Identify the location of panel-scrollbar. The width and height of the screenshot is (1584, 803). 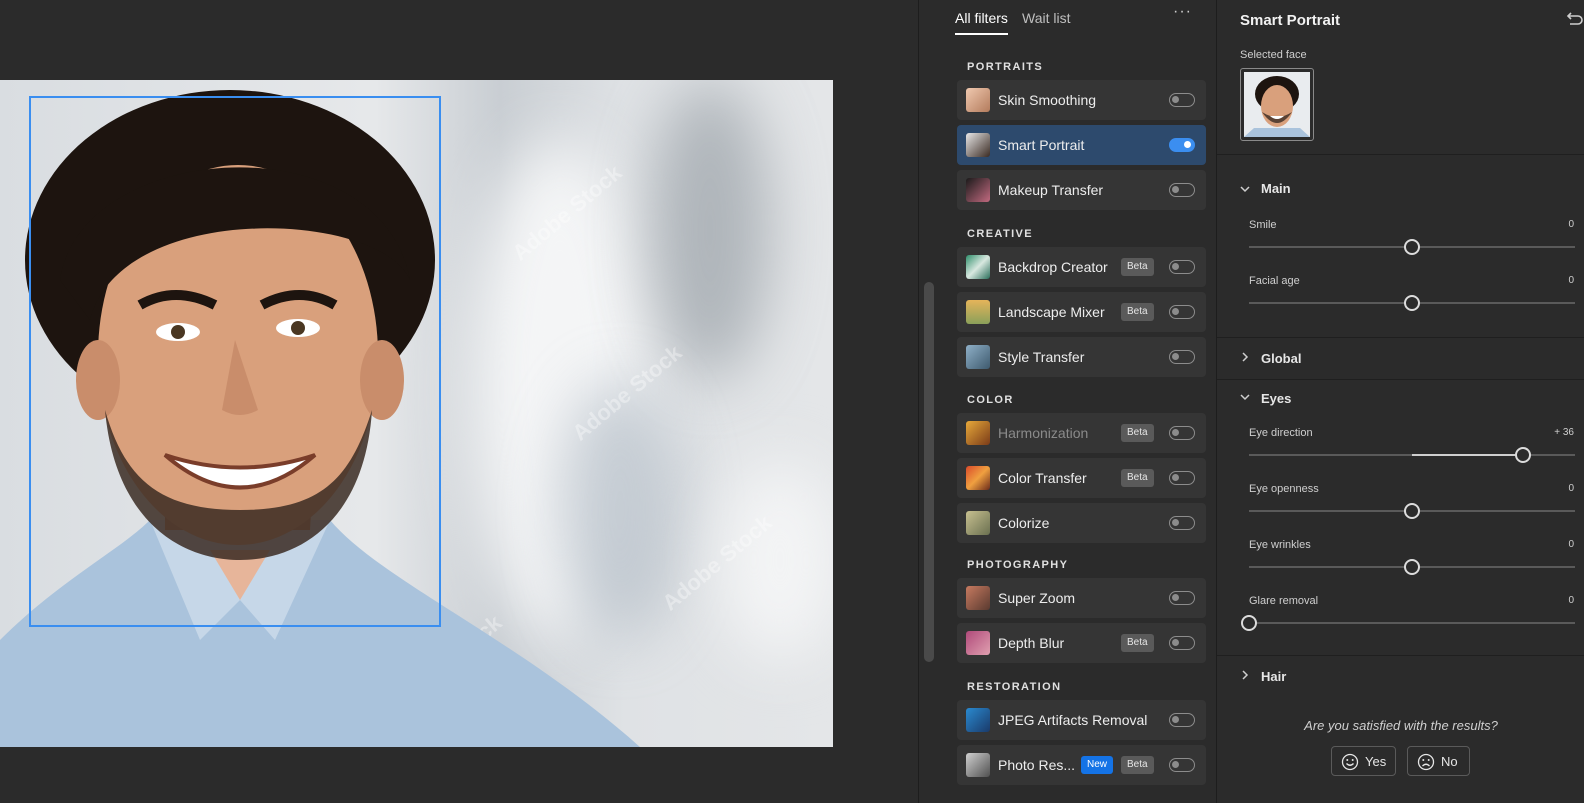
(932, 401).